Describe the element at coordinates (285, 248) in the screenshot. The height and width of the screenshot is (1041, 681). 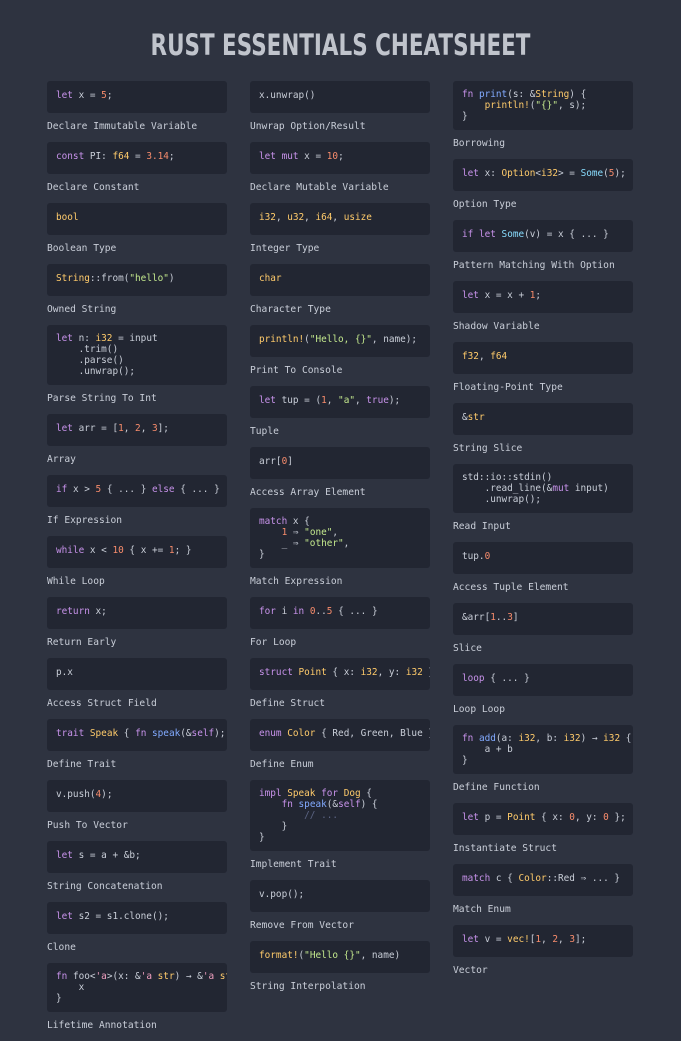
I see `entry-label: Integer Type` at that location.